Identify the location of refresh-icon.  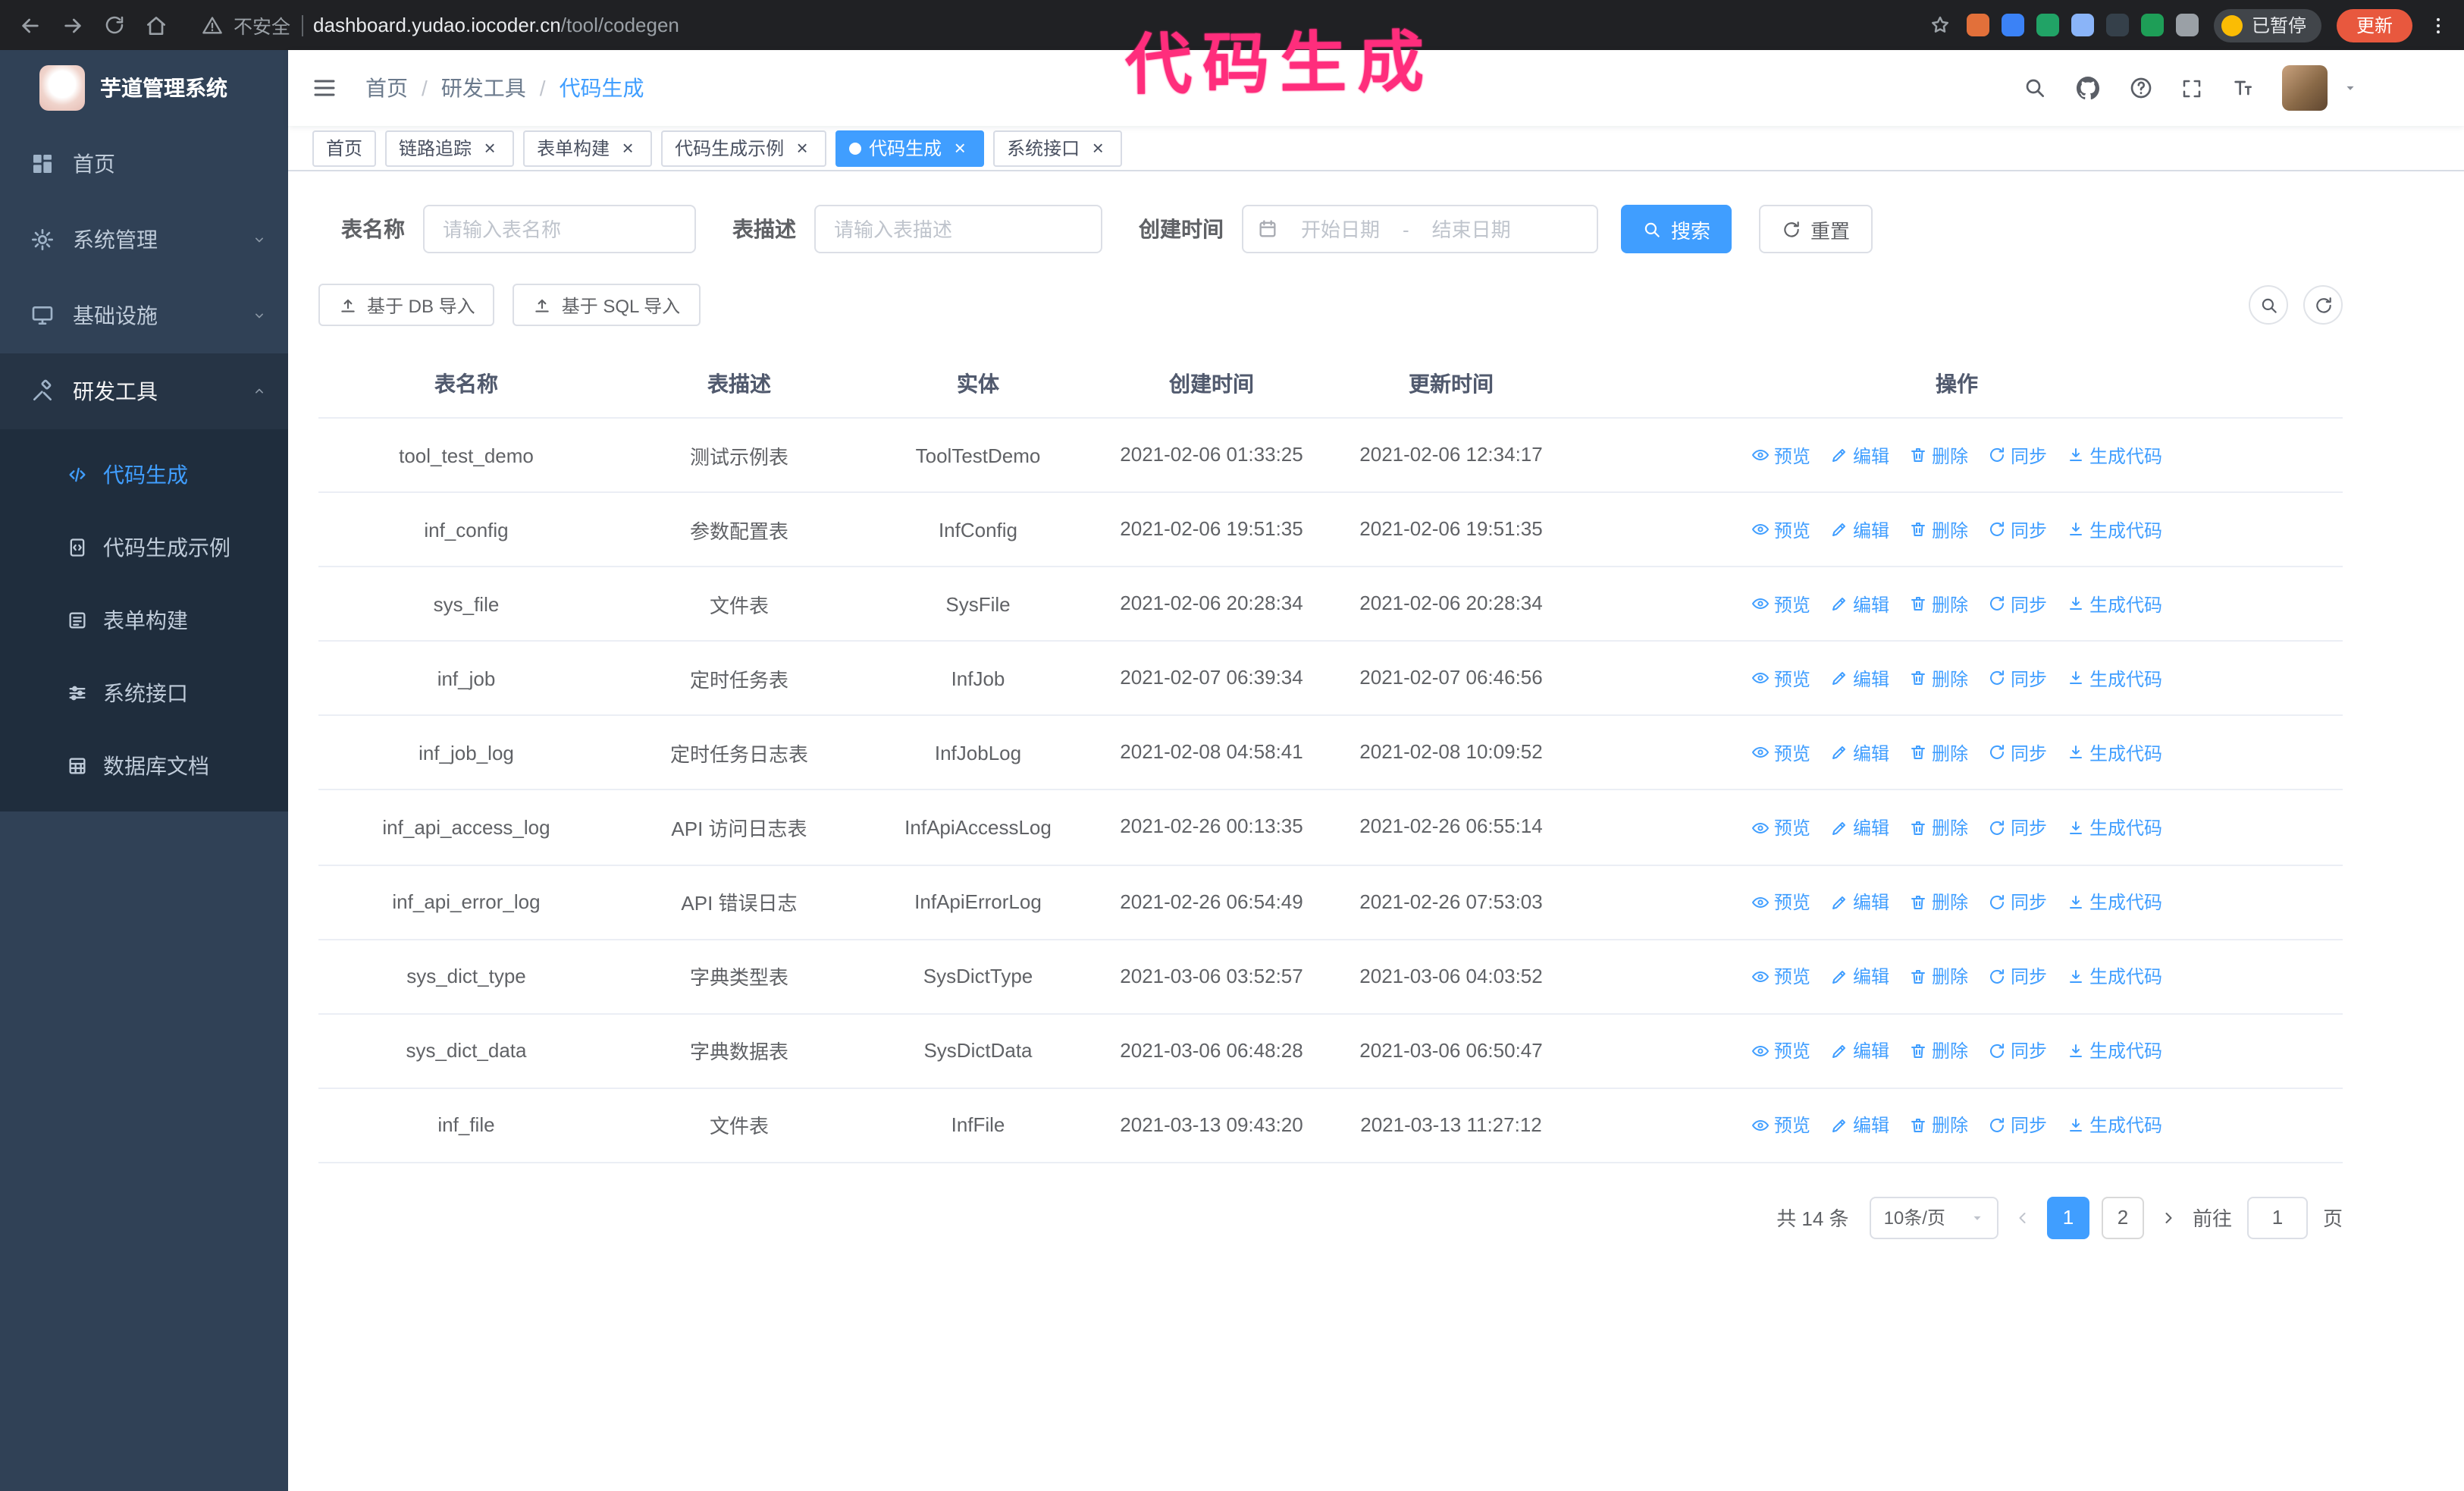
(114, 25).